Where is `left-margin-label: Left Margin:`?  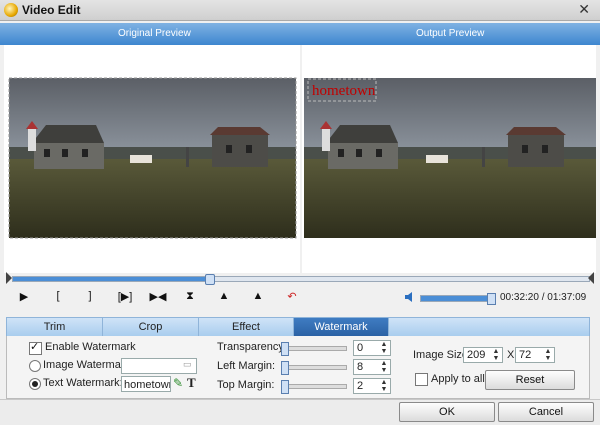 left-margin-label: Left Margin: is located at coordinates (246, 366).